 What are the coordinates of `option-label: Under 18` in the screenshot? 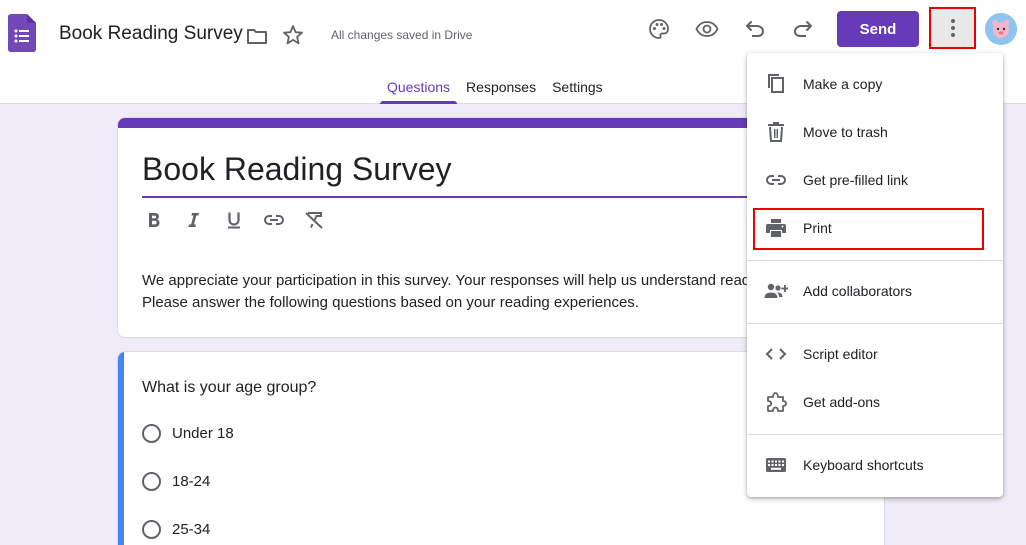 It's located at (203, 433).